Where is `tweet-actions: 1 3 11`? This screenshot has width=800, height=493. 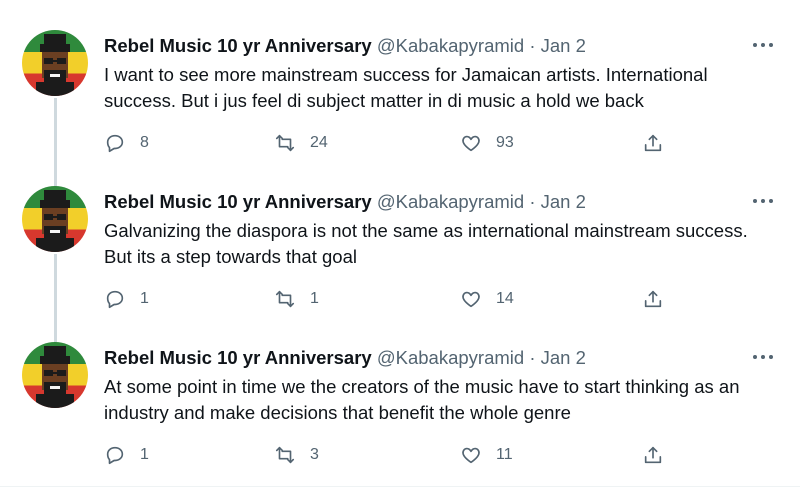
tweet-actions: 1 3 11 is located at coordinates (394, 455).